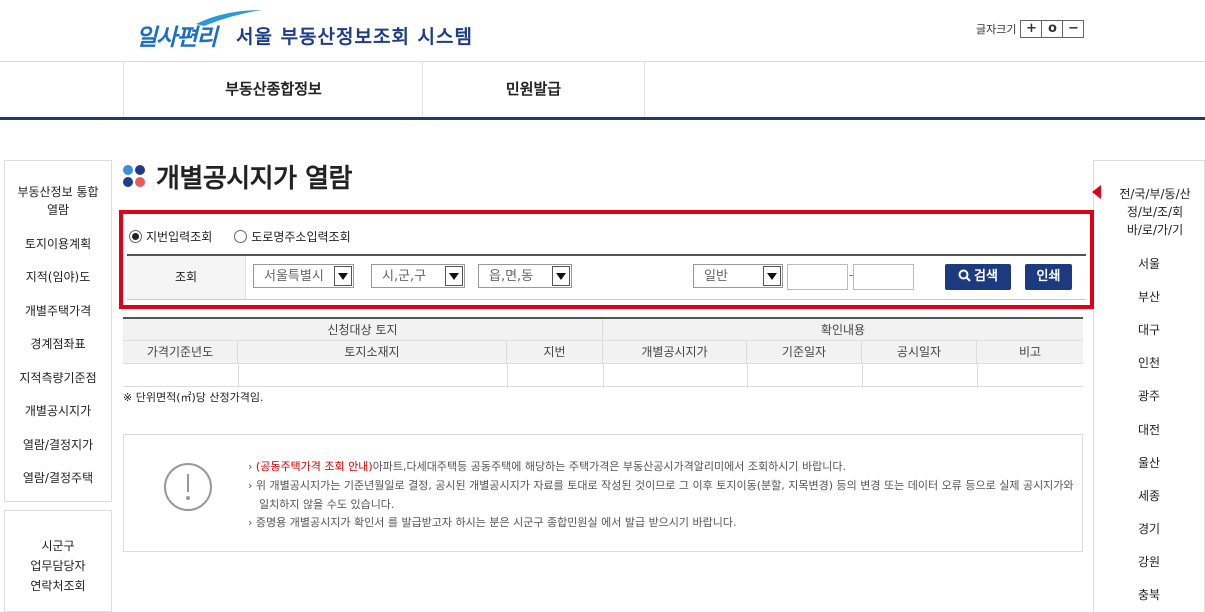 The width and height of the screenshot is (1205, 612). Describe the element at coordinates (58, 445) in the screenshot. I see `lnb-item-decided-land: 열람/결정지가` at that location.